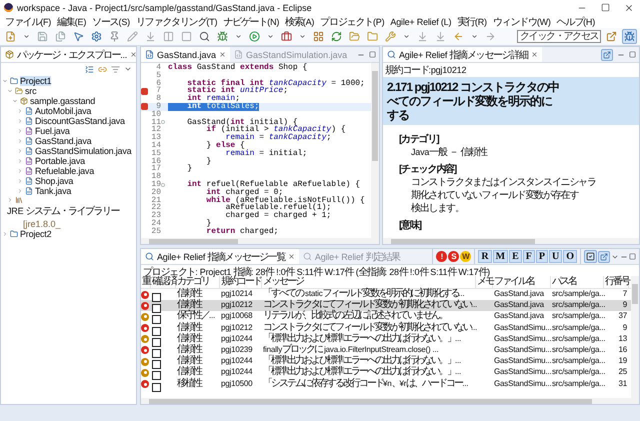 The height and width of the screenshot is (421, 640). I want to click on details-tab: Agile+ Relief 指摘メッセージ詳細, so click(462, 54).